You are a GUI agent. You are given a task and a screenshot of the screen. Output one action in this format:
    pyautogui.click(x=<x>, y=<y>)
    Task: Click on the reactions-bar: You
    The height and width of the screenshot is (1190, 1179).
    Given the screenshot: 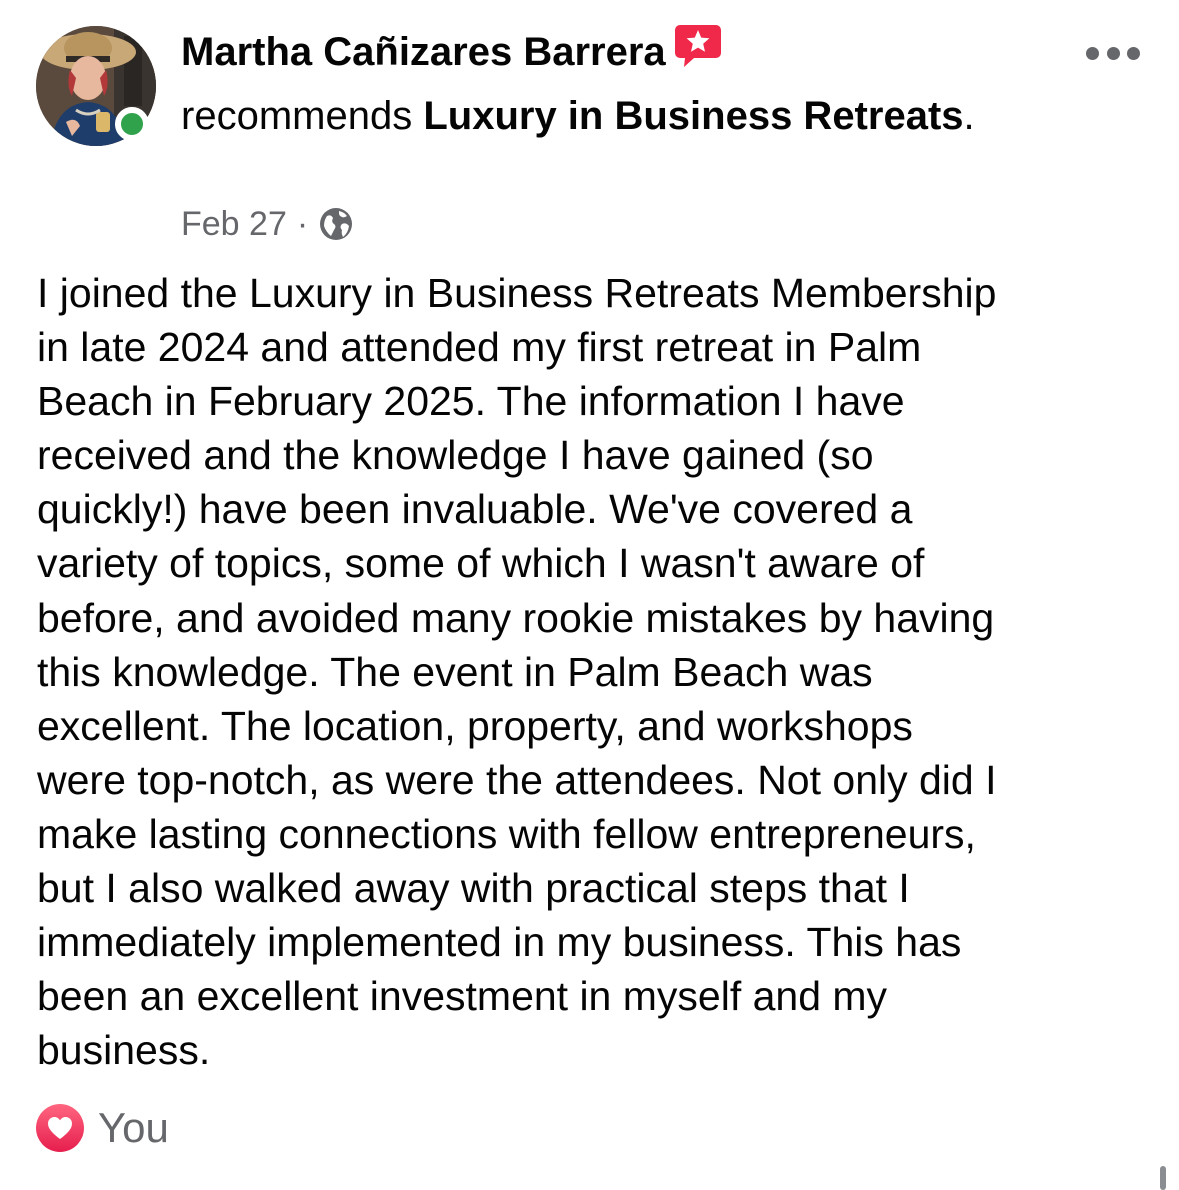 What is the action you would take?
    pyautogui.click(x=102, y=1128)
    